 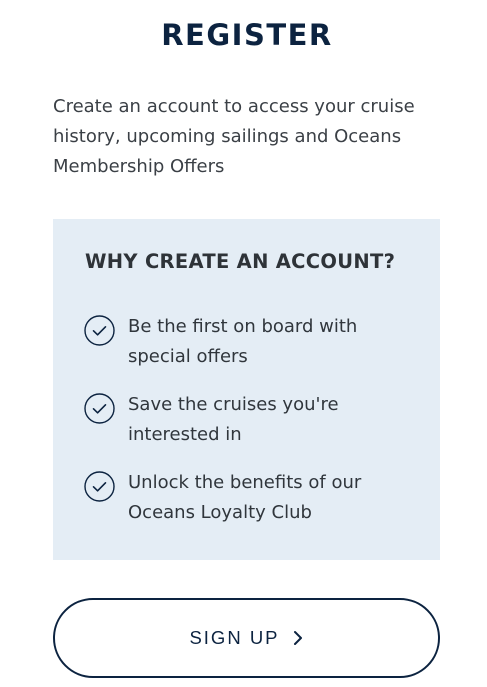 What do you see at coordinates (297, 638) in the screenshot?
I see `chevron-right-icon` at bounding box center [297, 638].